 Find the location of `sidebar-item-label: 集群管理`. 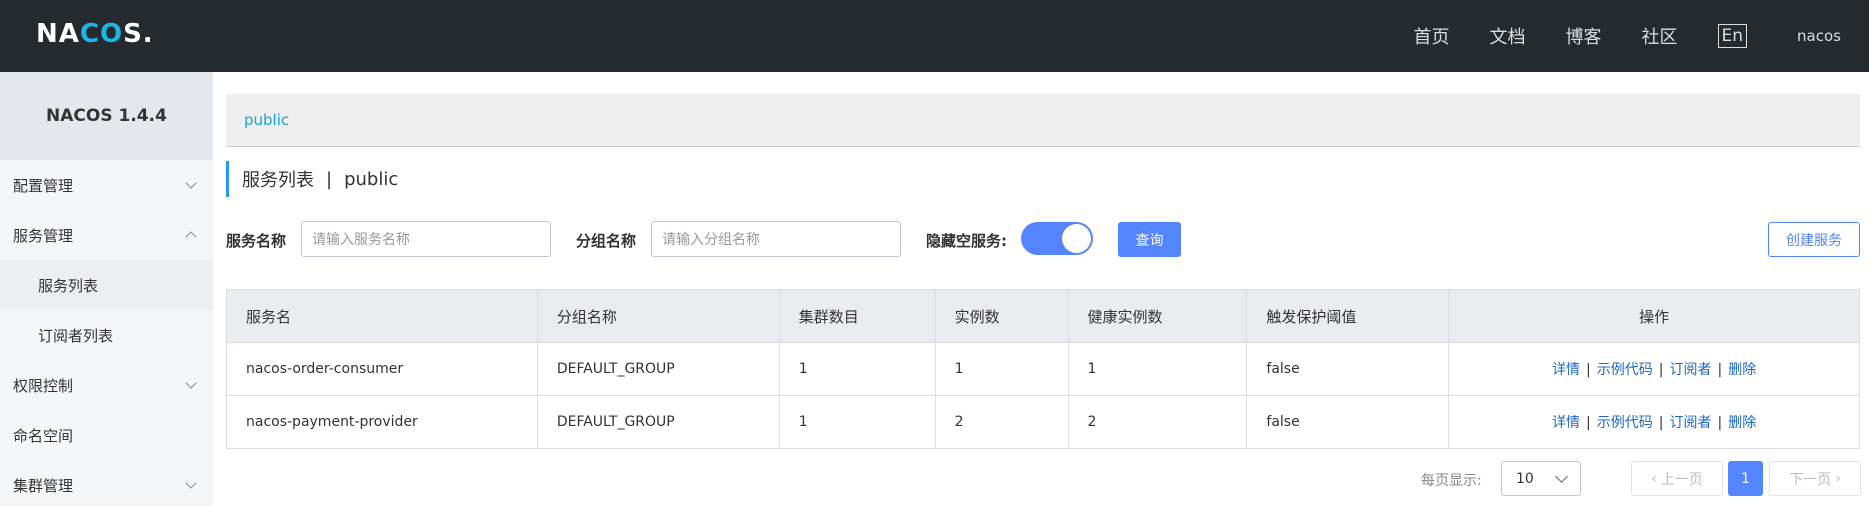

sidebar-item-label: 集群管理 is located at coordinates (43, 485).